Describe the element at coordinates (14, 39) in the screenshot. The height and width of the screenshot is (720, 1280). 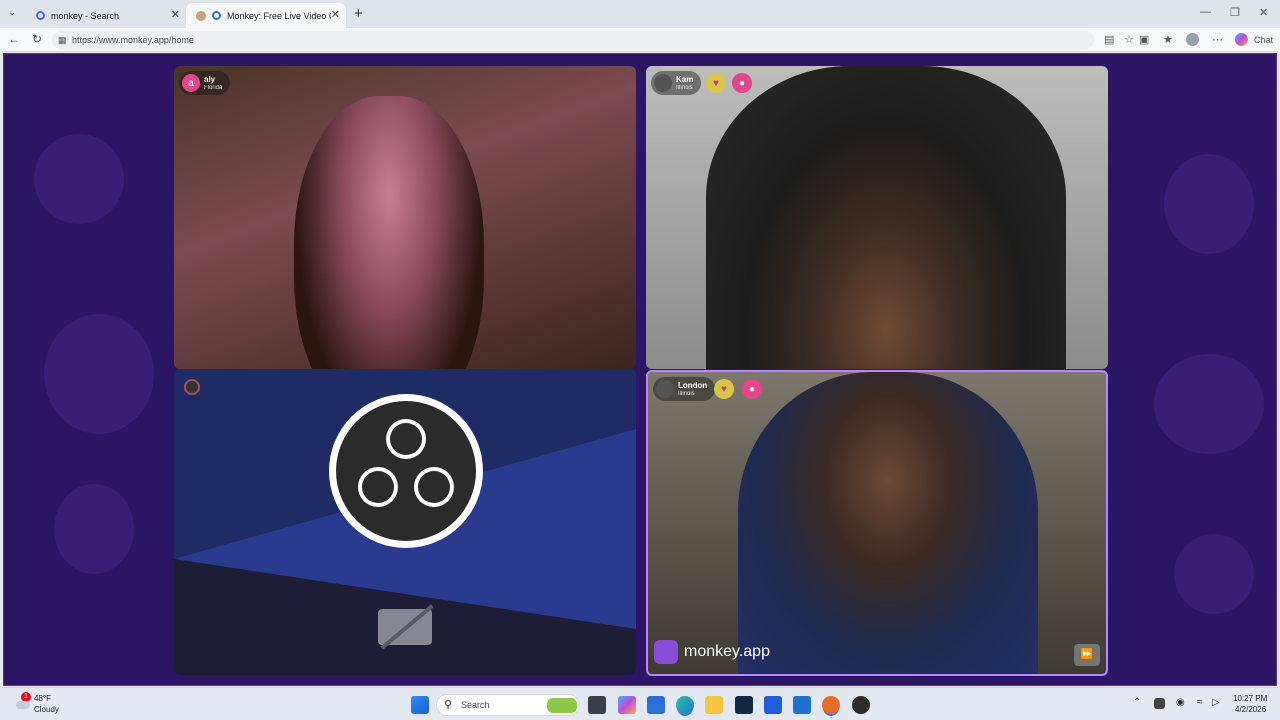
I see `back-icon: ←` at that location.